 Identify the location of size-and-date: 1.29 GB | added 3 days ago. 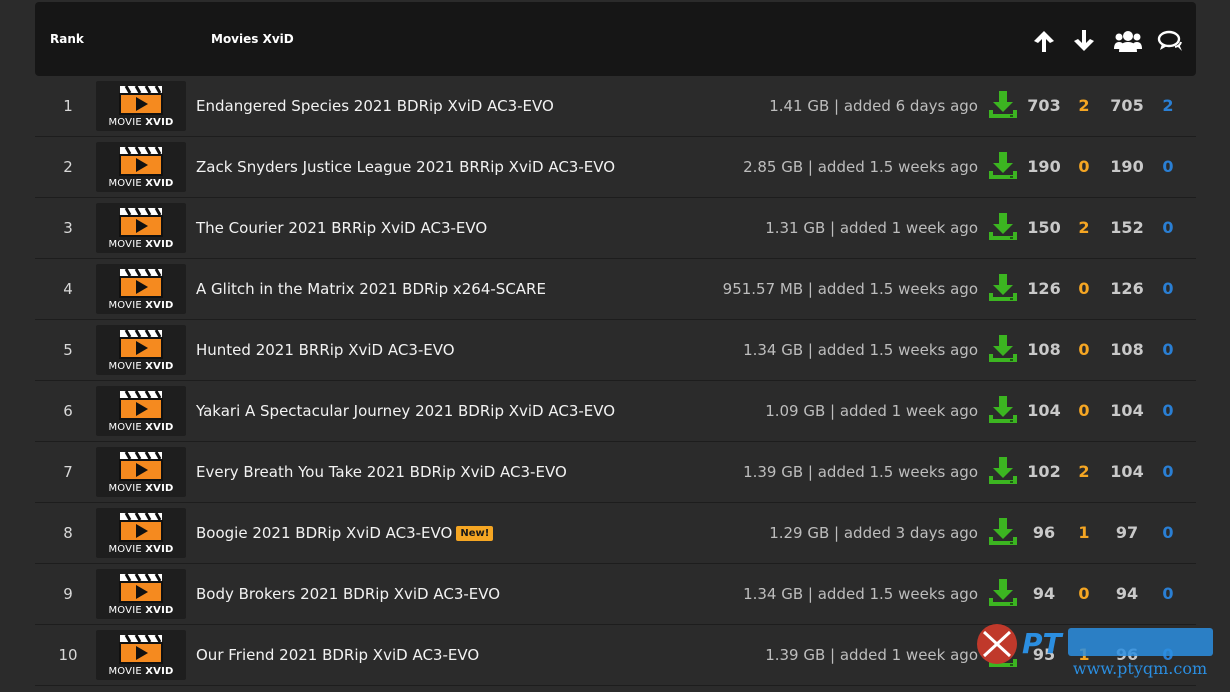
(873, 533).